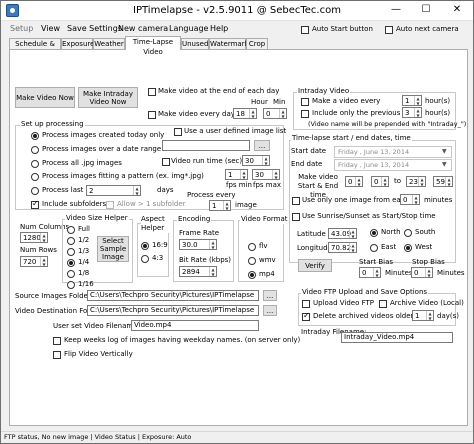  I want to click on north-radio, so click(374, 233).